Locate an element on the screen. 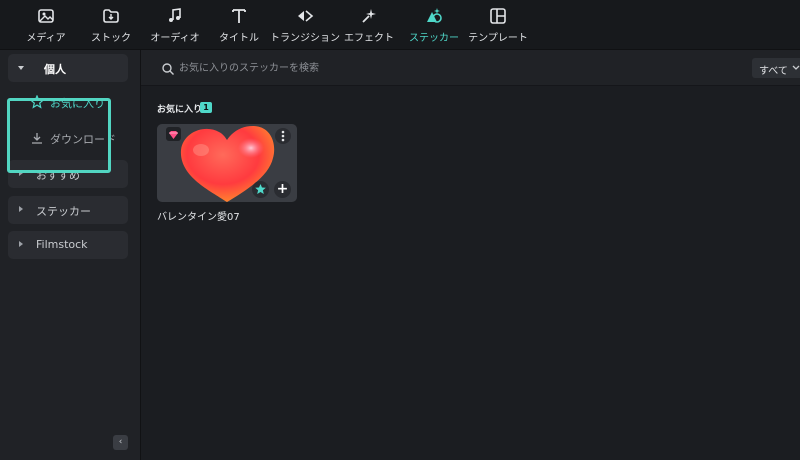 The image size is (800, 460). tab-stock-label: ストック is located at coordinates (111, 38).